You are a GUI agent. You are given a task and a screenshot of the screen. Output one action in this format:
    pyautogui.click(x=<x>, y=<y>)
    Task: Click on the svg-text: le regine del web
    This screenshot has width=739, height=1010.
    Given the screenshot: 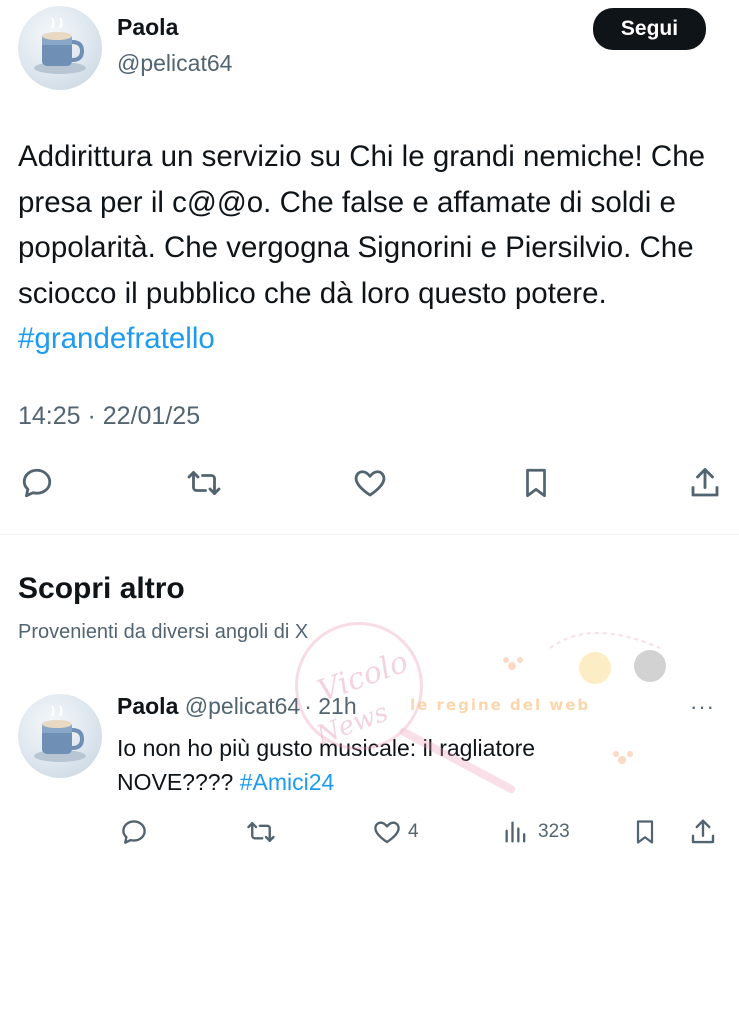 What is the action you would take?
    pyautogui.click(x=500, y=705)
    